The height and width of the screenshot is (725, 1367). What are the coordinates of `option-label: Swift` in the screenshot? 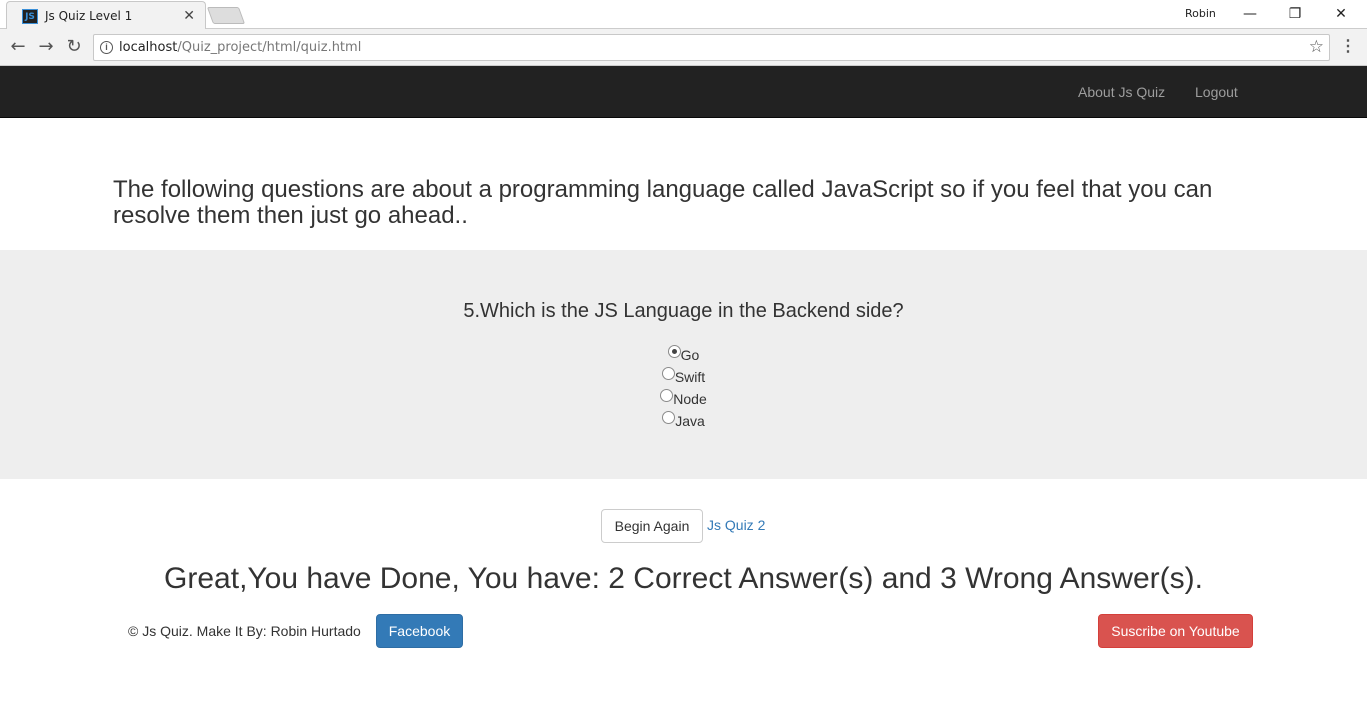 It's located at (690, 377).